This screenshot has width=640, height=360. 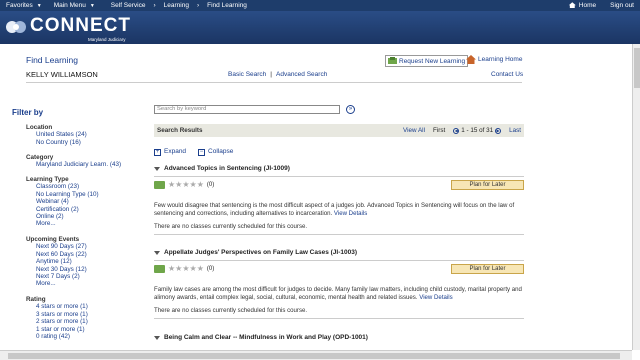 What do you see at coordinates (515, 130) in the screenshot?
I see `last-link: Last` at bounding box center [515, 130].